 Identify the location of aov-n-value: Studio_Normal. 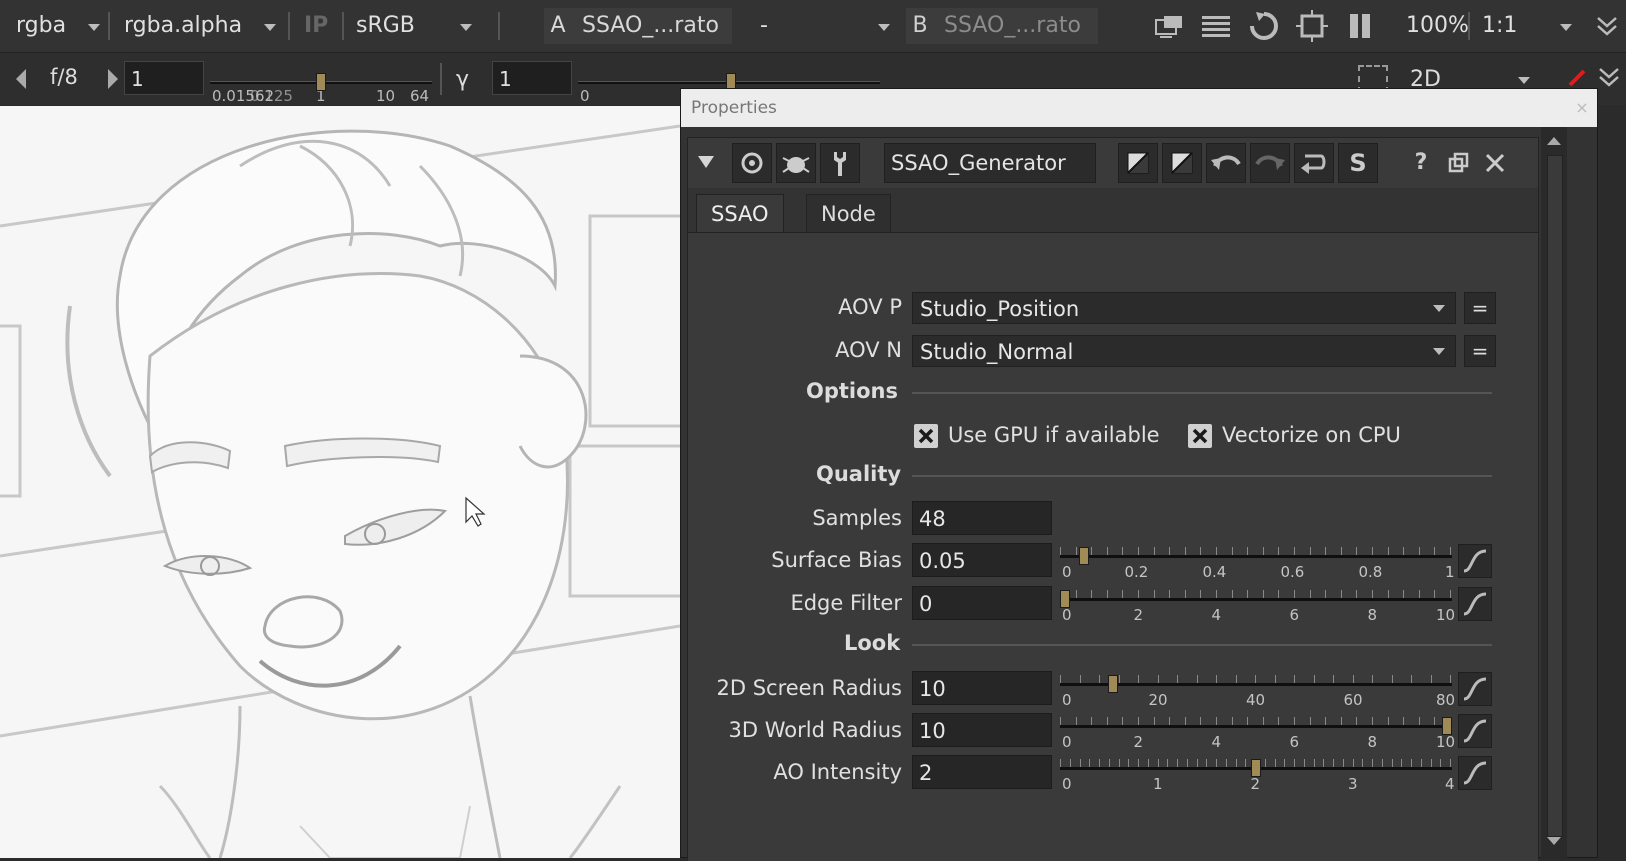
(997, 352).